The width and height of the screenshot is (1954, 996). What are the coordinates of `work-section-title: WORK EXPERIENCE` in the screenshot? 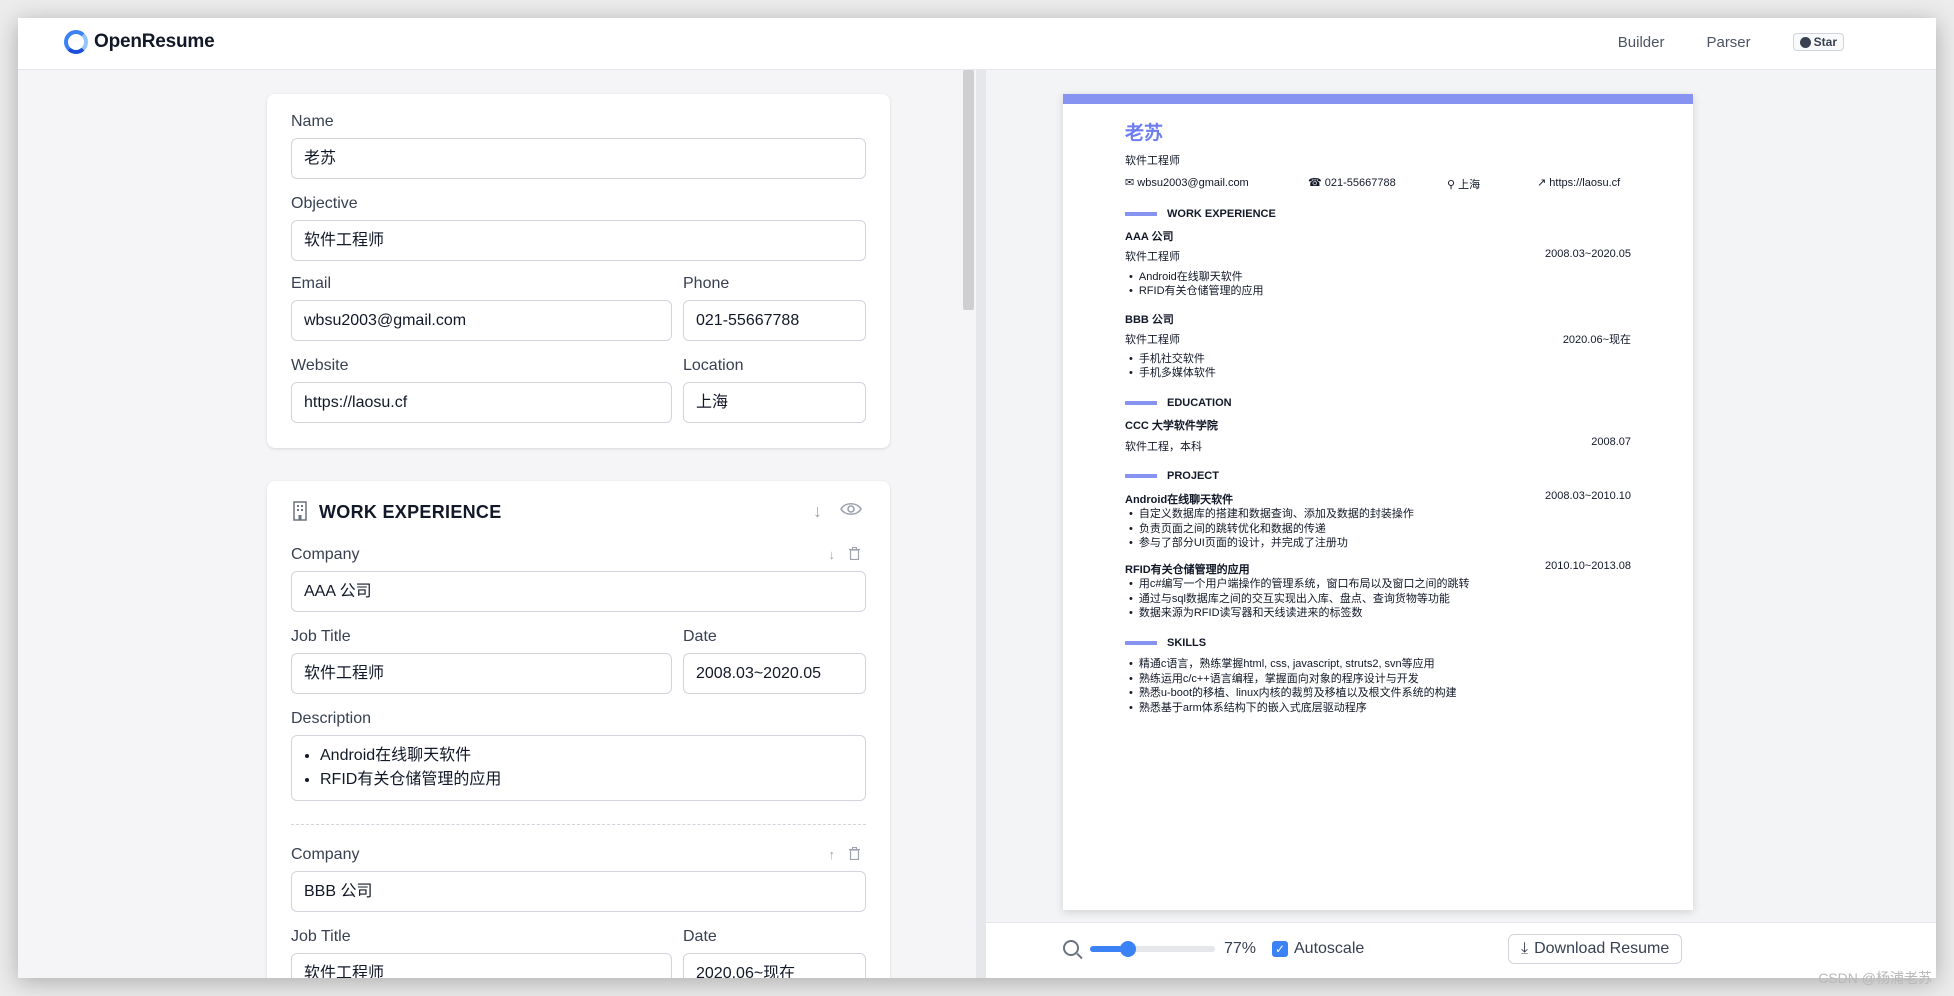 It's located at (410, 512).